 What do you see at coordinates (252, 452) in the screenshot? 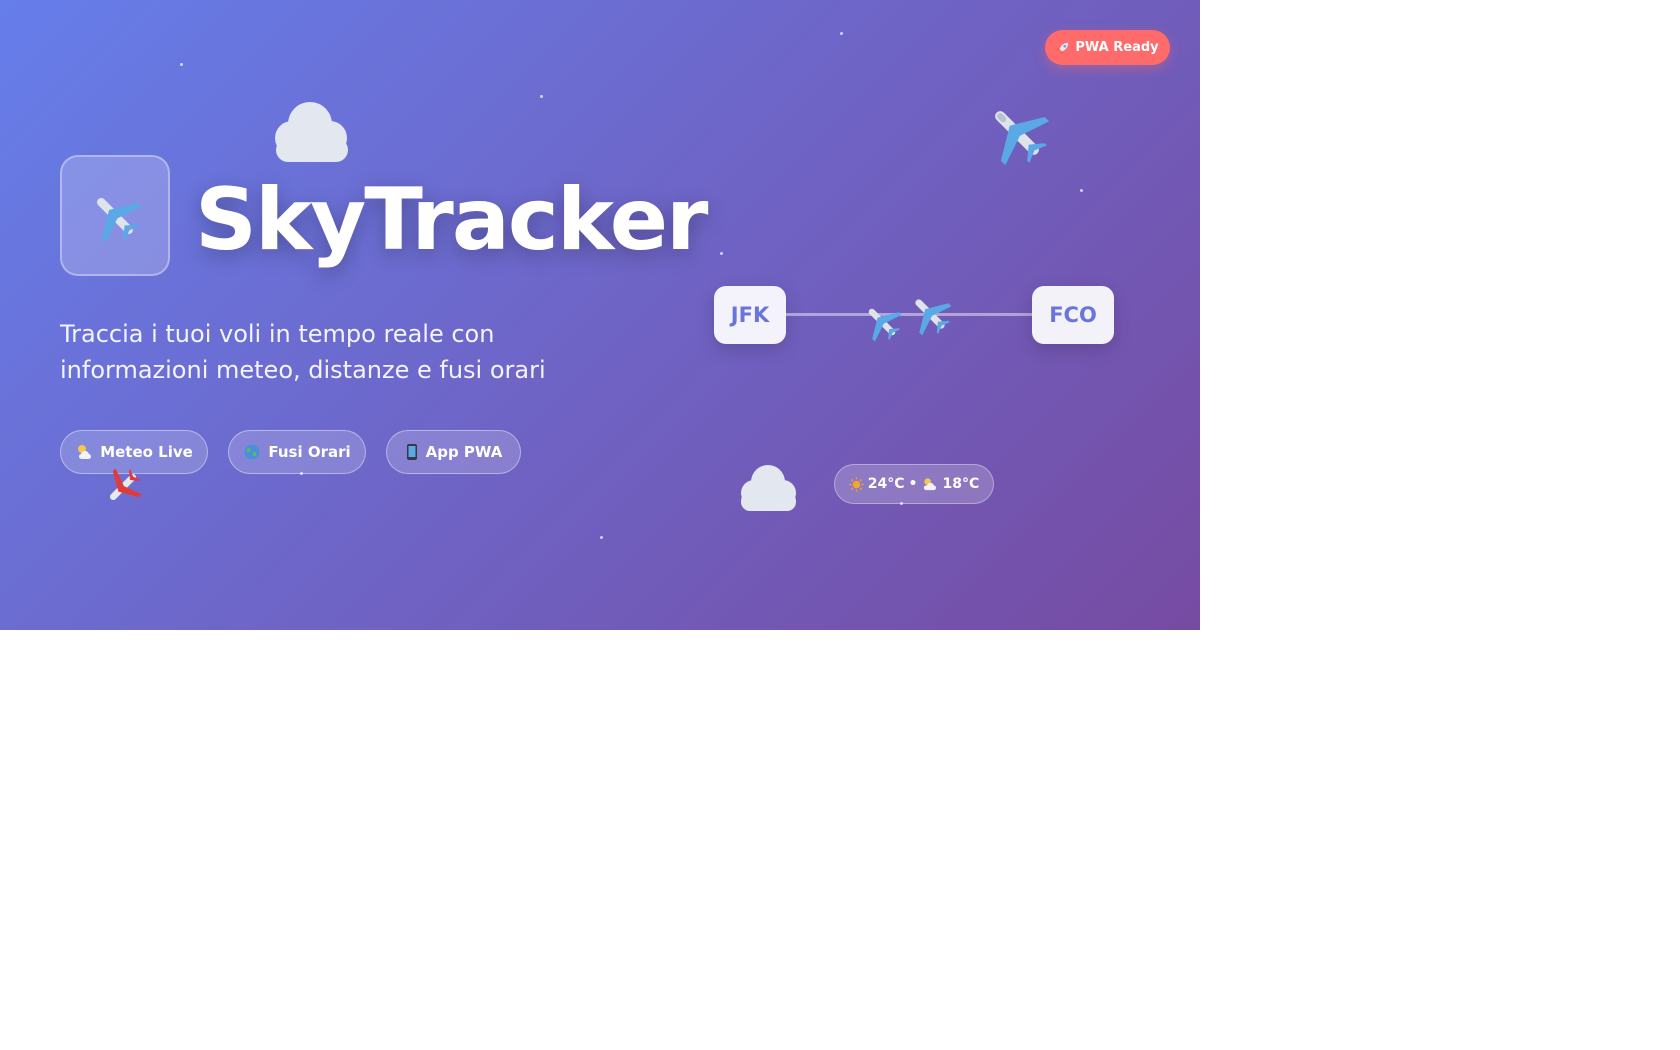
I see `globe-icon` at bounding box center [252, 452].